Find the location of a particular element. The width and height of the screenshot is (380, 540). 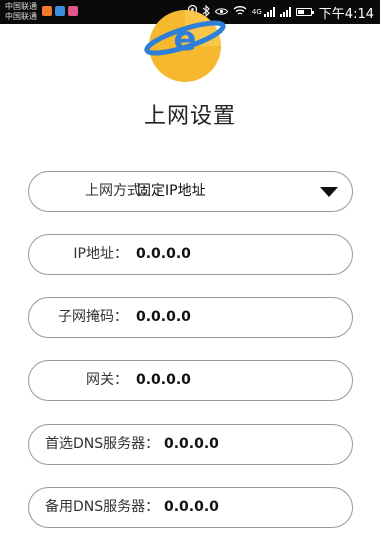

gateway-label: 网关： is located at coordinates (107, 380).